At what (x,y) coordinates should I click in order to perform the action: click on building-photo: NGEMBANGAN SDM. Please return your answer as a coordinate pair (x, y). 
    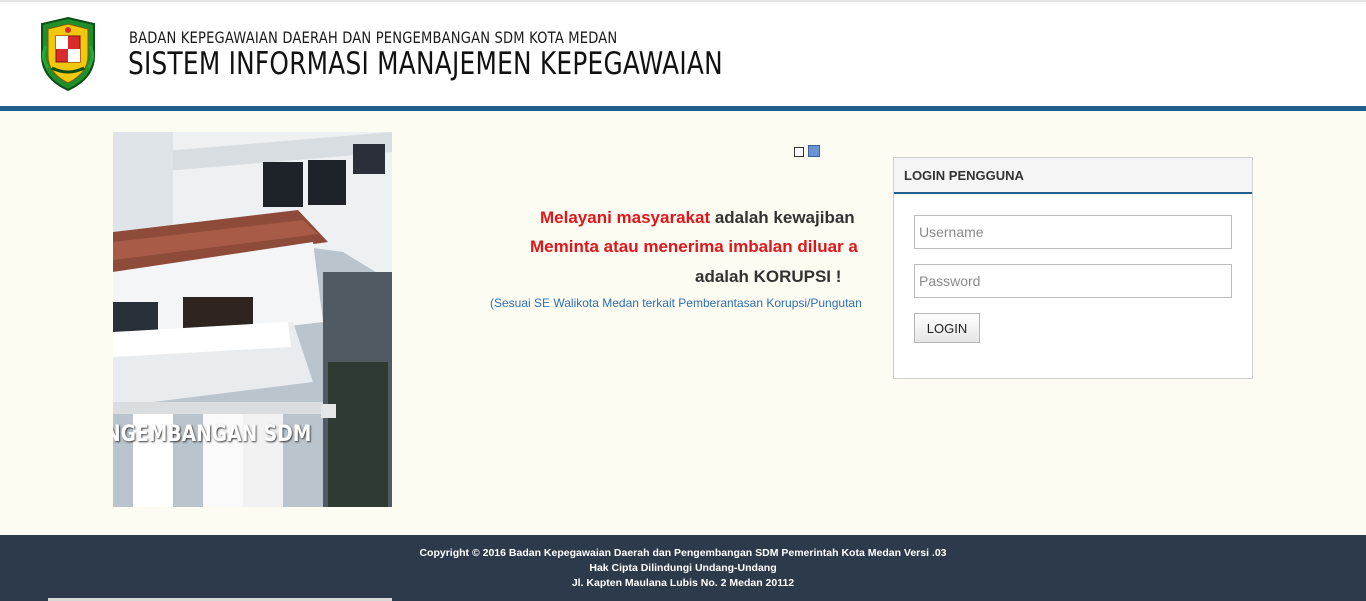
    Looking at the image, I should click on (252, 319).